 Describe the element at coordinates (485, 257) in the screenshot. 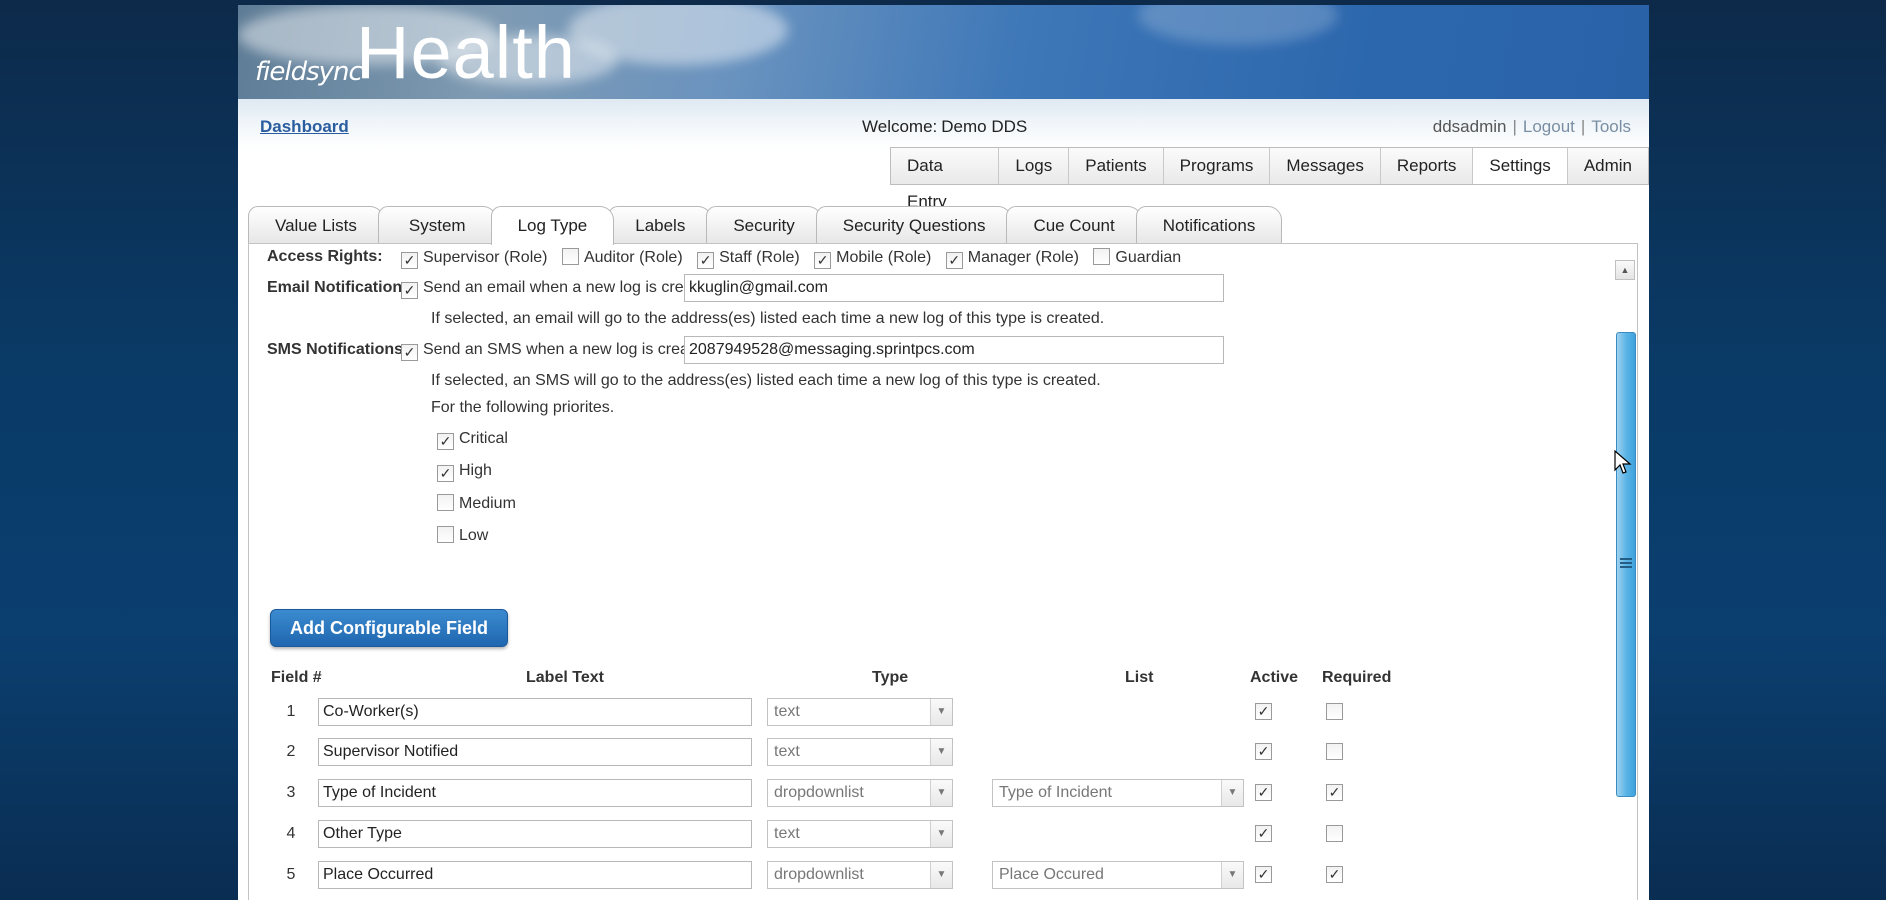

I see `role-label: Supervisor (Role)` at that location.